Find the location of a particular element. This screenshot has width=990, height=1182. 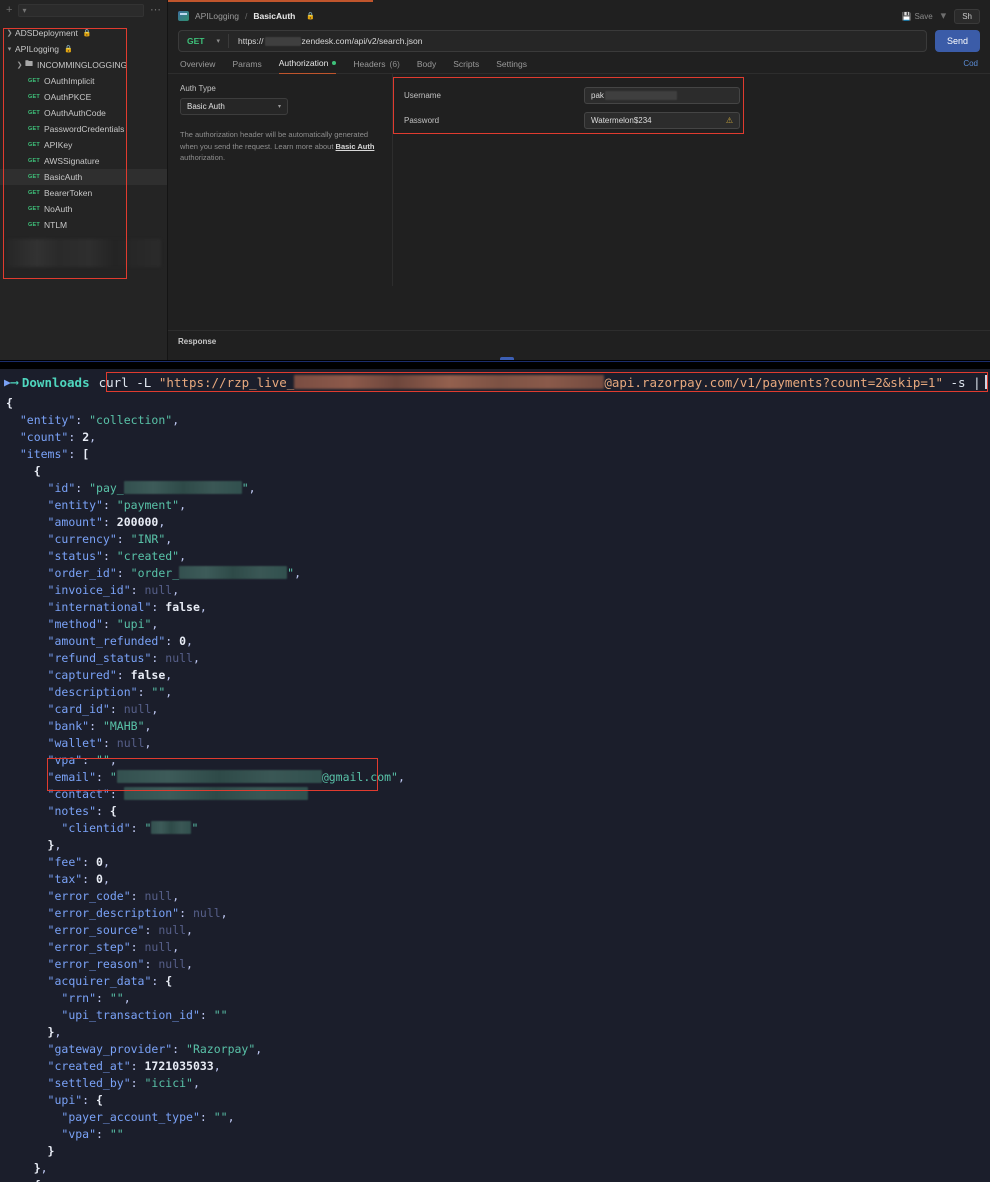

username-input: pak is located at coordinates (662, 95).